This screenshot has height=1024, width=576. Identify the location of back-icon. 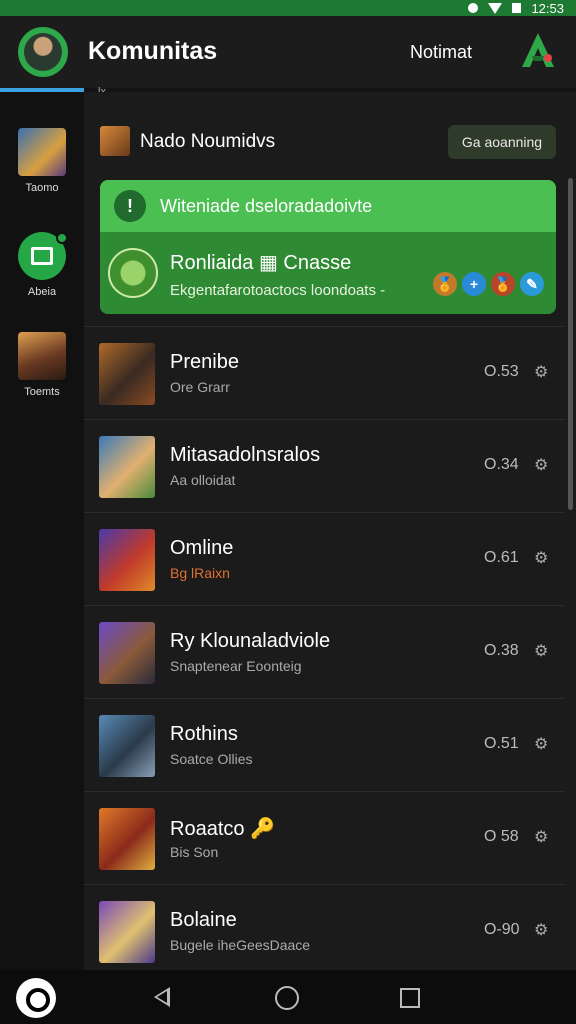
(162, 997).